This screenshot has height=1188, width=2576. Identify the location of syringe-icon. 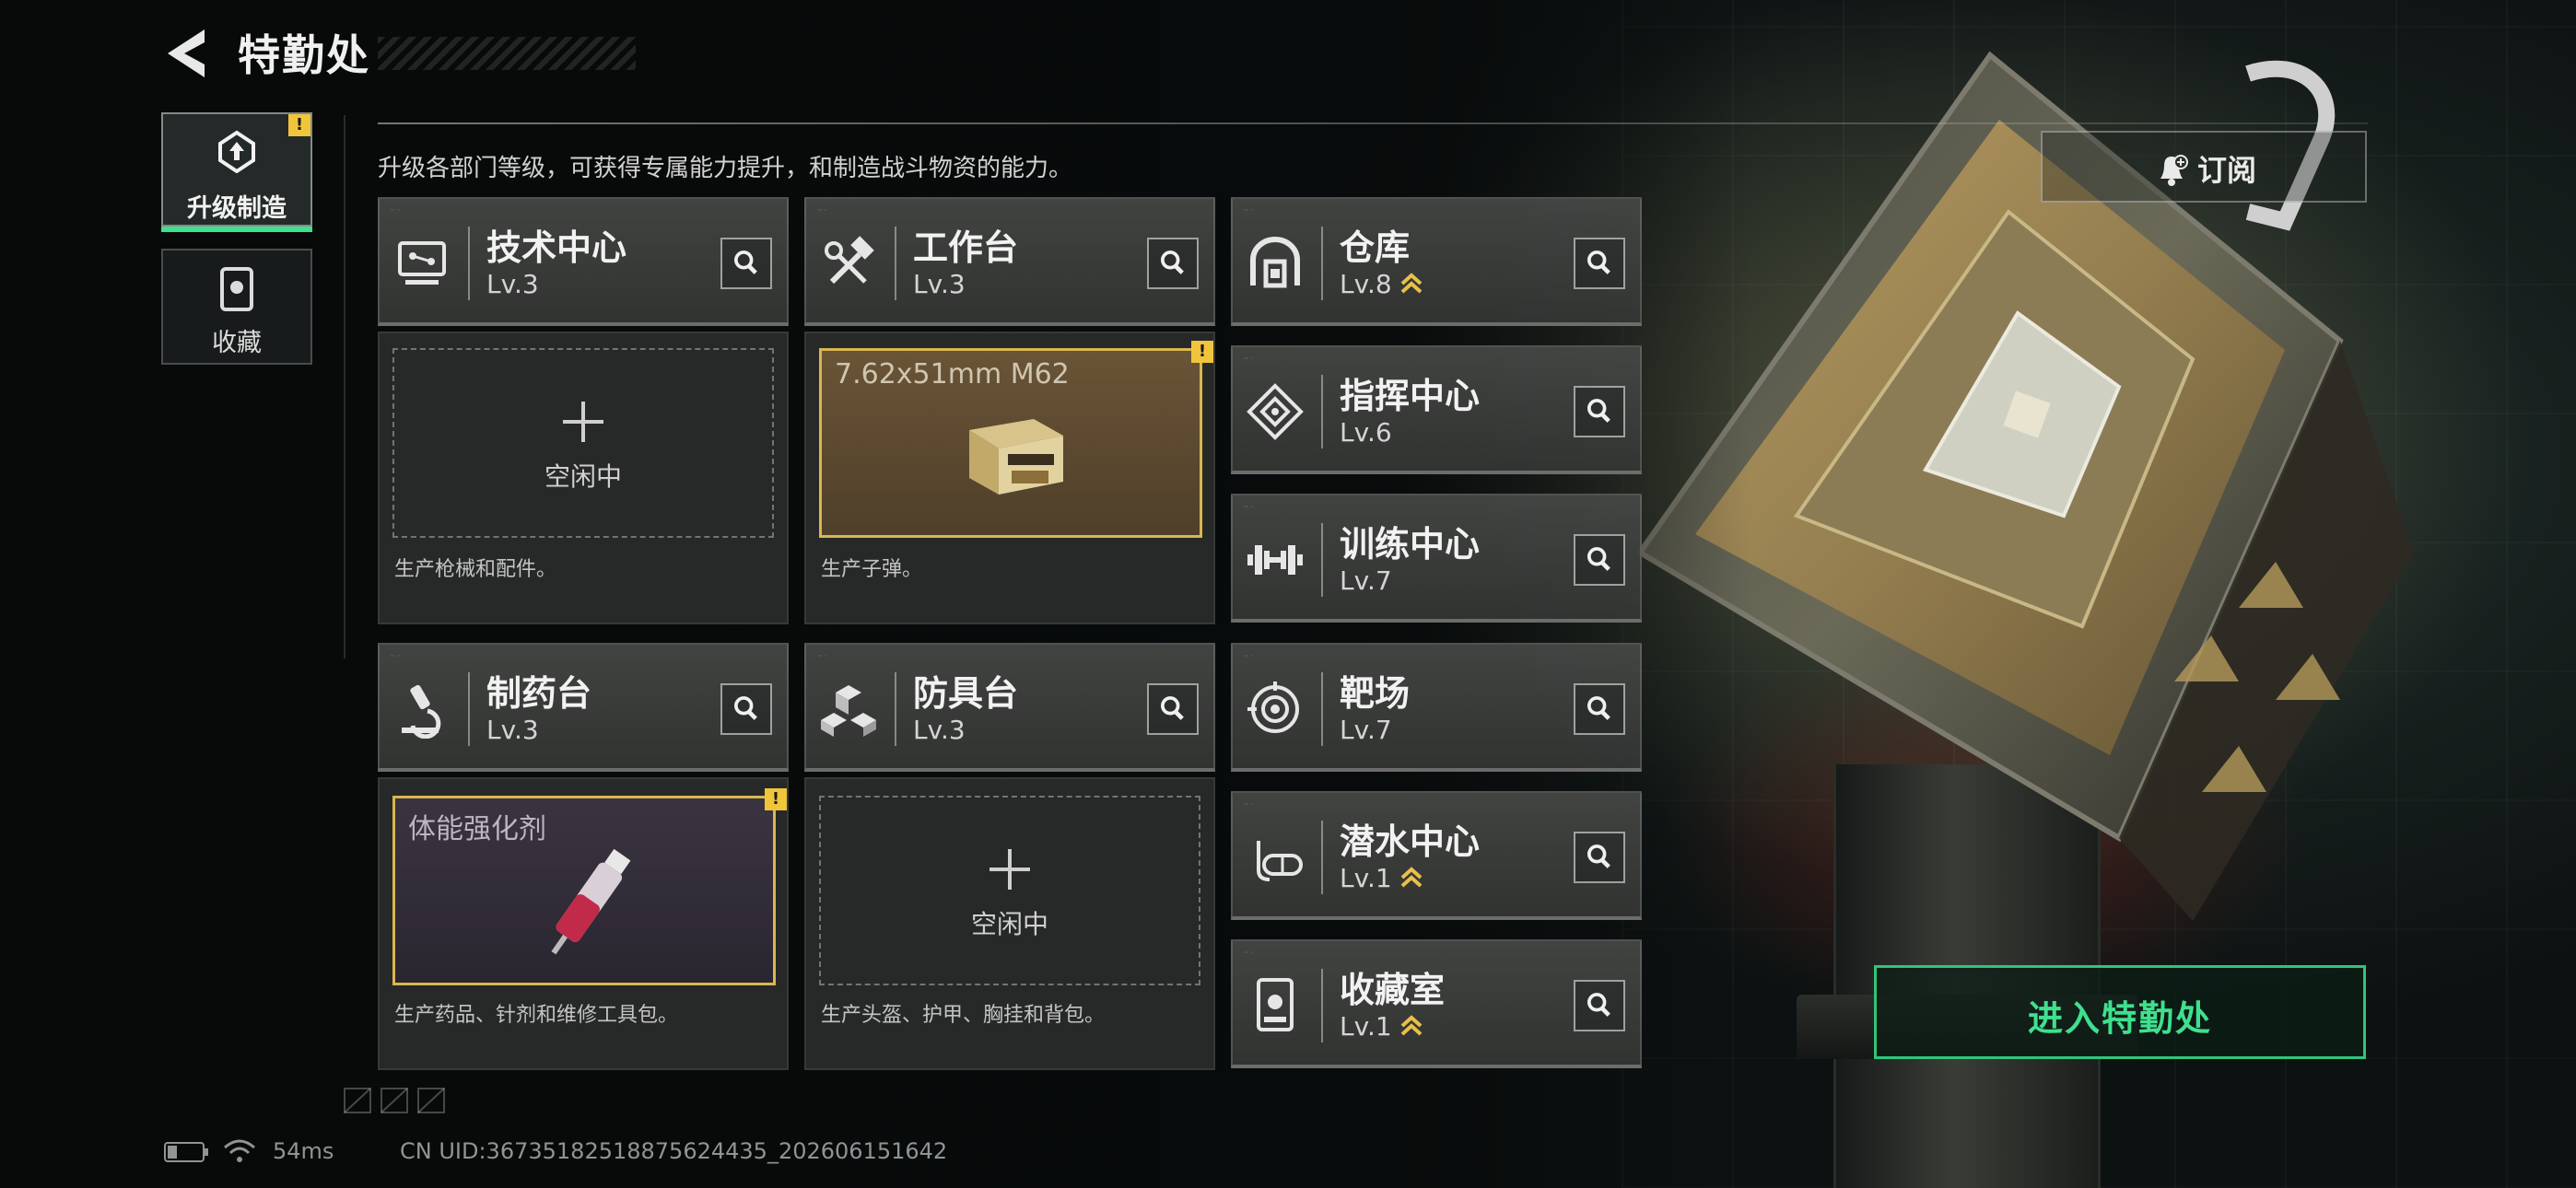
(591, 901).